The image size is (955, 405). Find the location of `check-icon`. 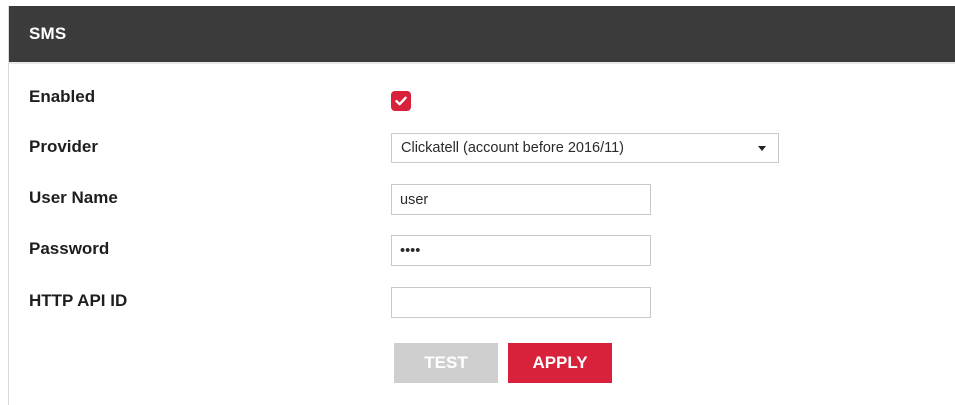

check-icon is located at coordinates (401, 101).